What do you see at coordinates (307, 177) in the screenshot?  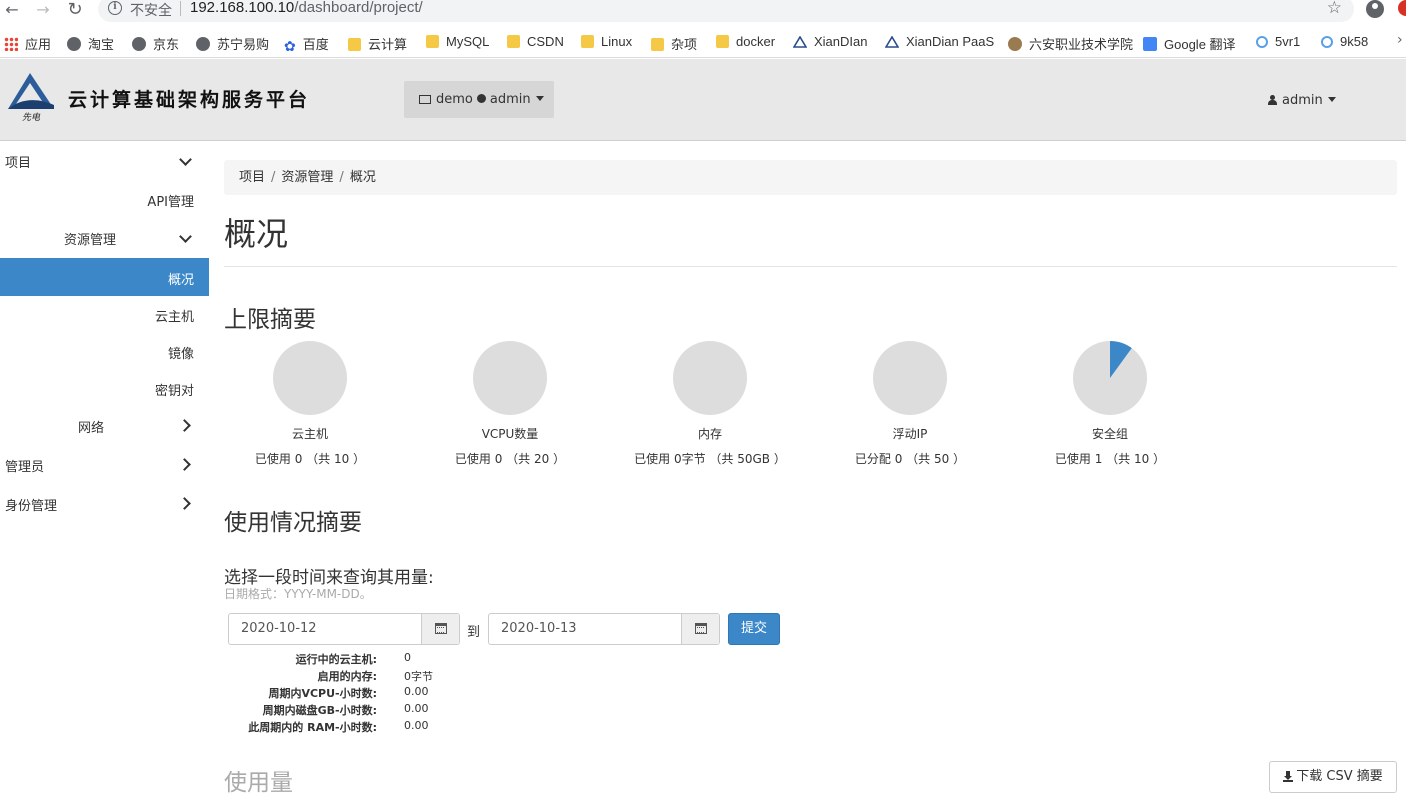 I see `breadcrumb-item: 资源管理` at bounding box center [307, 177].